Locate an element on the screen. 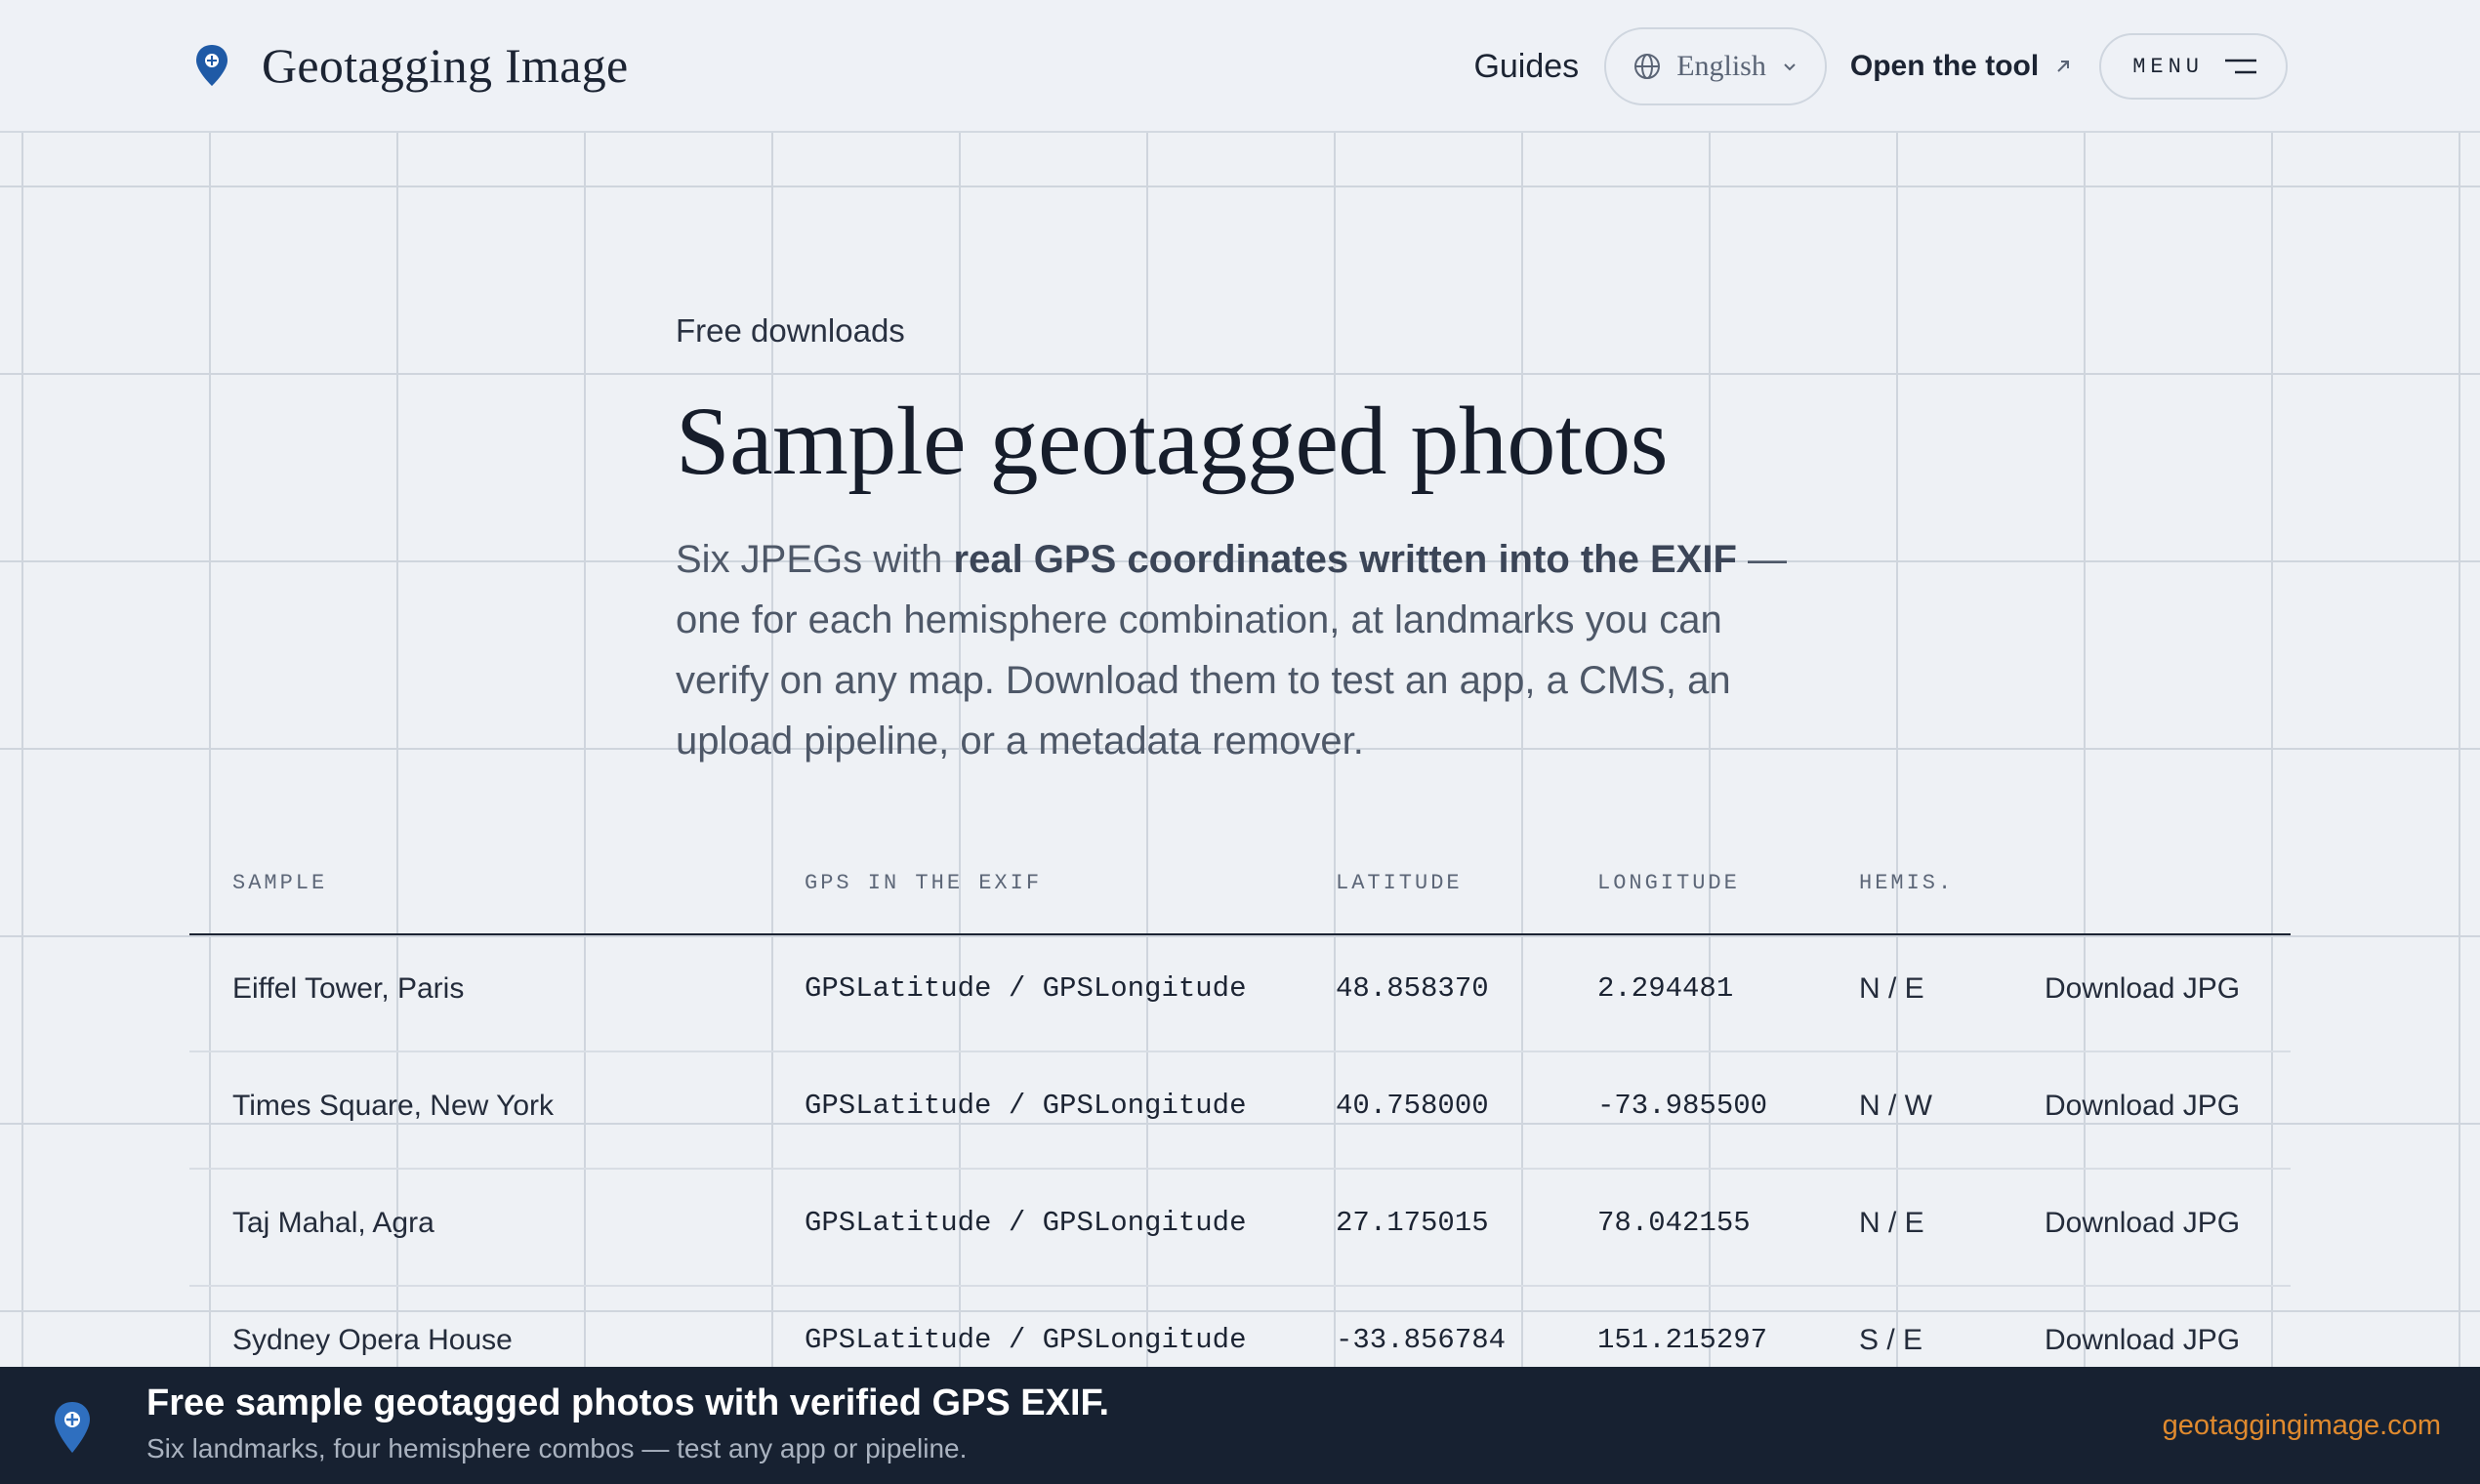  sample-name: Times Square, New York is located at coordinates (393, 1106).